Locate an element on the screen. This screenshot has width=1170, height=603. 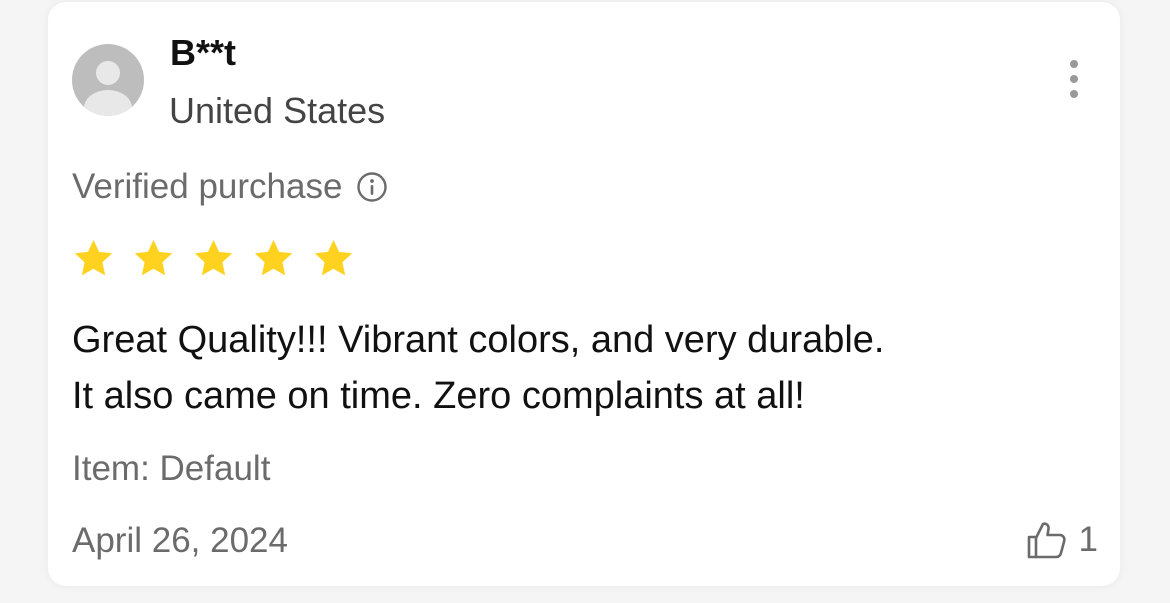
verified-purchase: Verified purchase is located at coordinates (230, 187).